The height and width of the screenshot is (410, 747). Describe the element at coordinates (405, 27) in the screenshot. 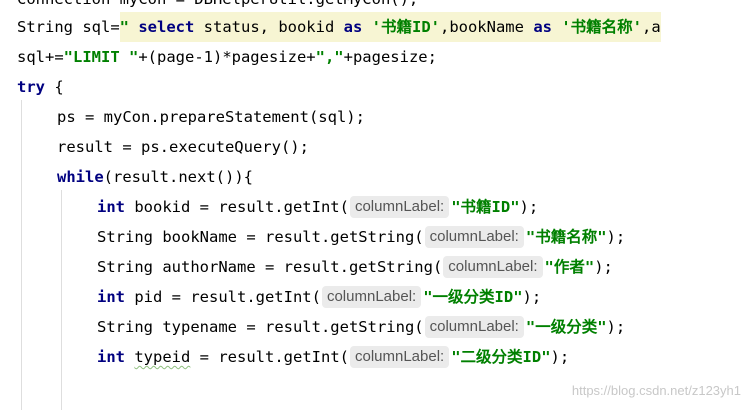

I see `sql-string: '书籍ID'` at that location.